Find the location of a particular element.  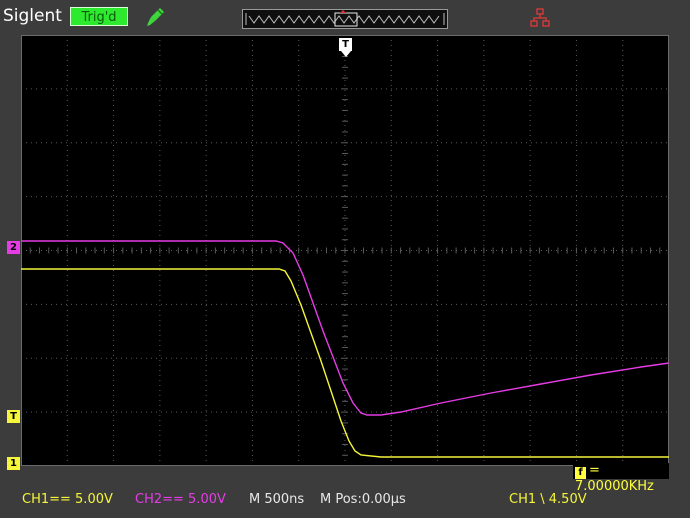

timebase-scale: M 500ns is located at coordinates (276, 499).